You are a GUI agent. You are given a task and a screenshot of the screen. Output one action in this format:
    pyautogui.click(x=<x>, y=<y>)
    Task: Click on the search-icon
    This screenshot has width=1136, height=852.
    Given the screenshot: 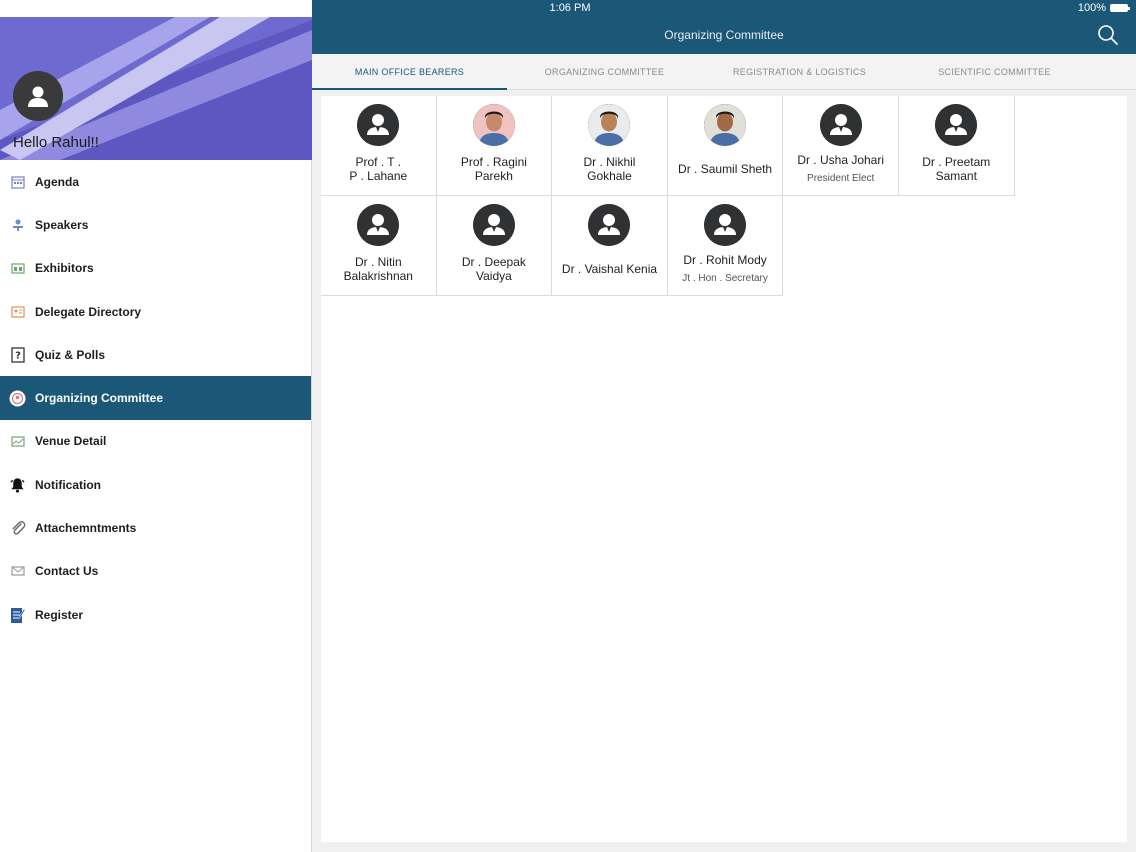 What is the action you would take?
    pyautogui.click(x=1108, y=35)
    